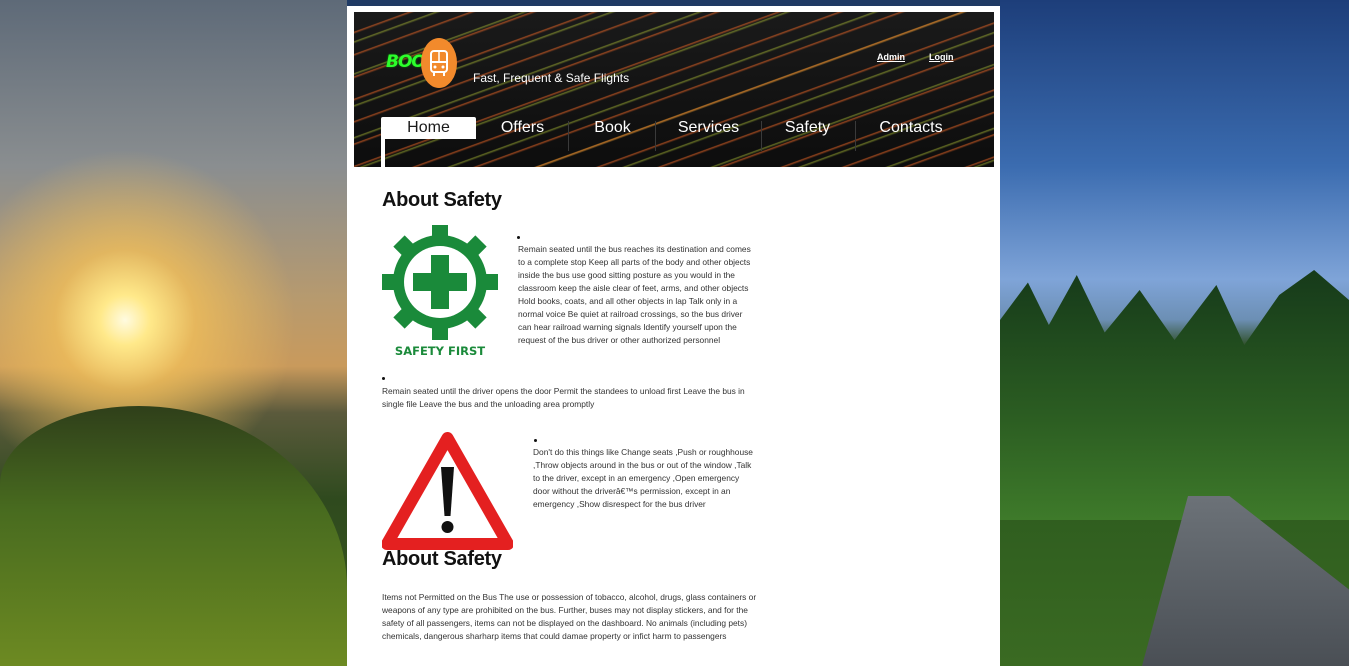 Image resolution: width=1349 pixels, height=666 pixels. Describe the element at coordinates (941, 57) in the screenshot. I see `login-link: Login` at that location.